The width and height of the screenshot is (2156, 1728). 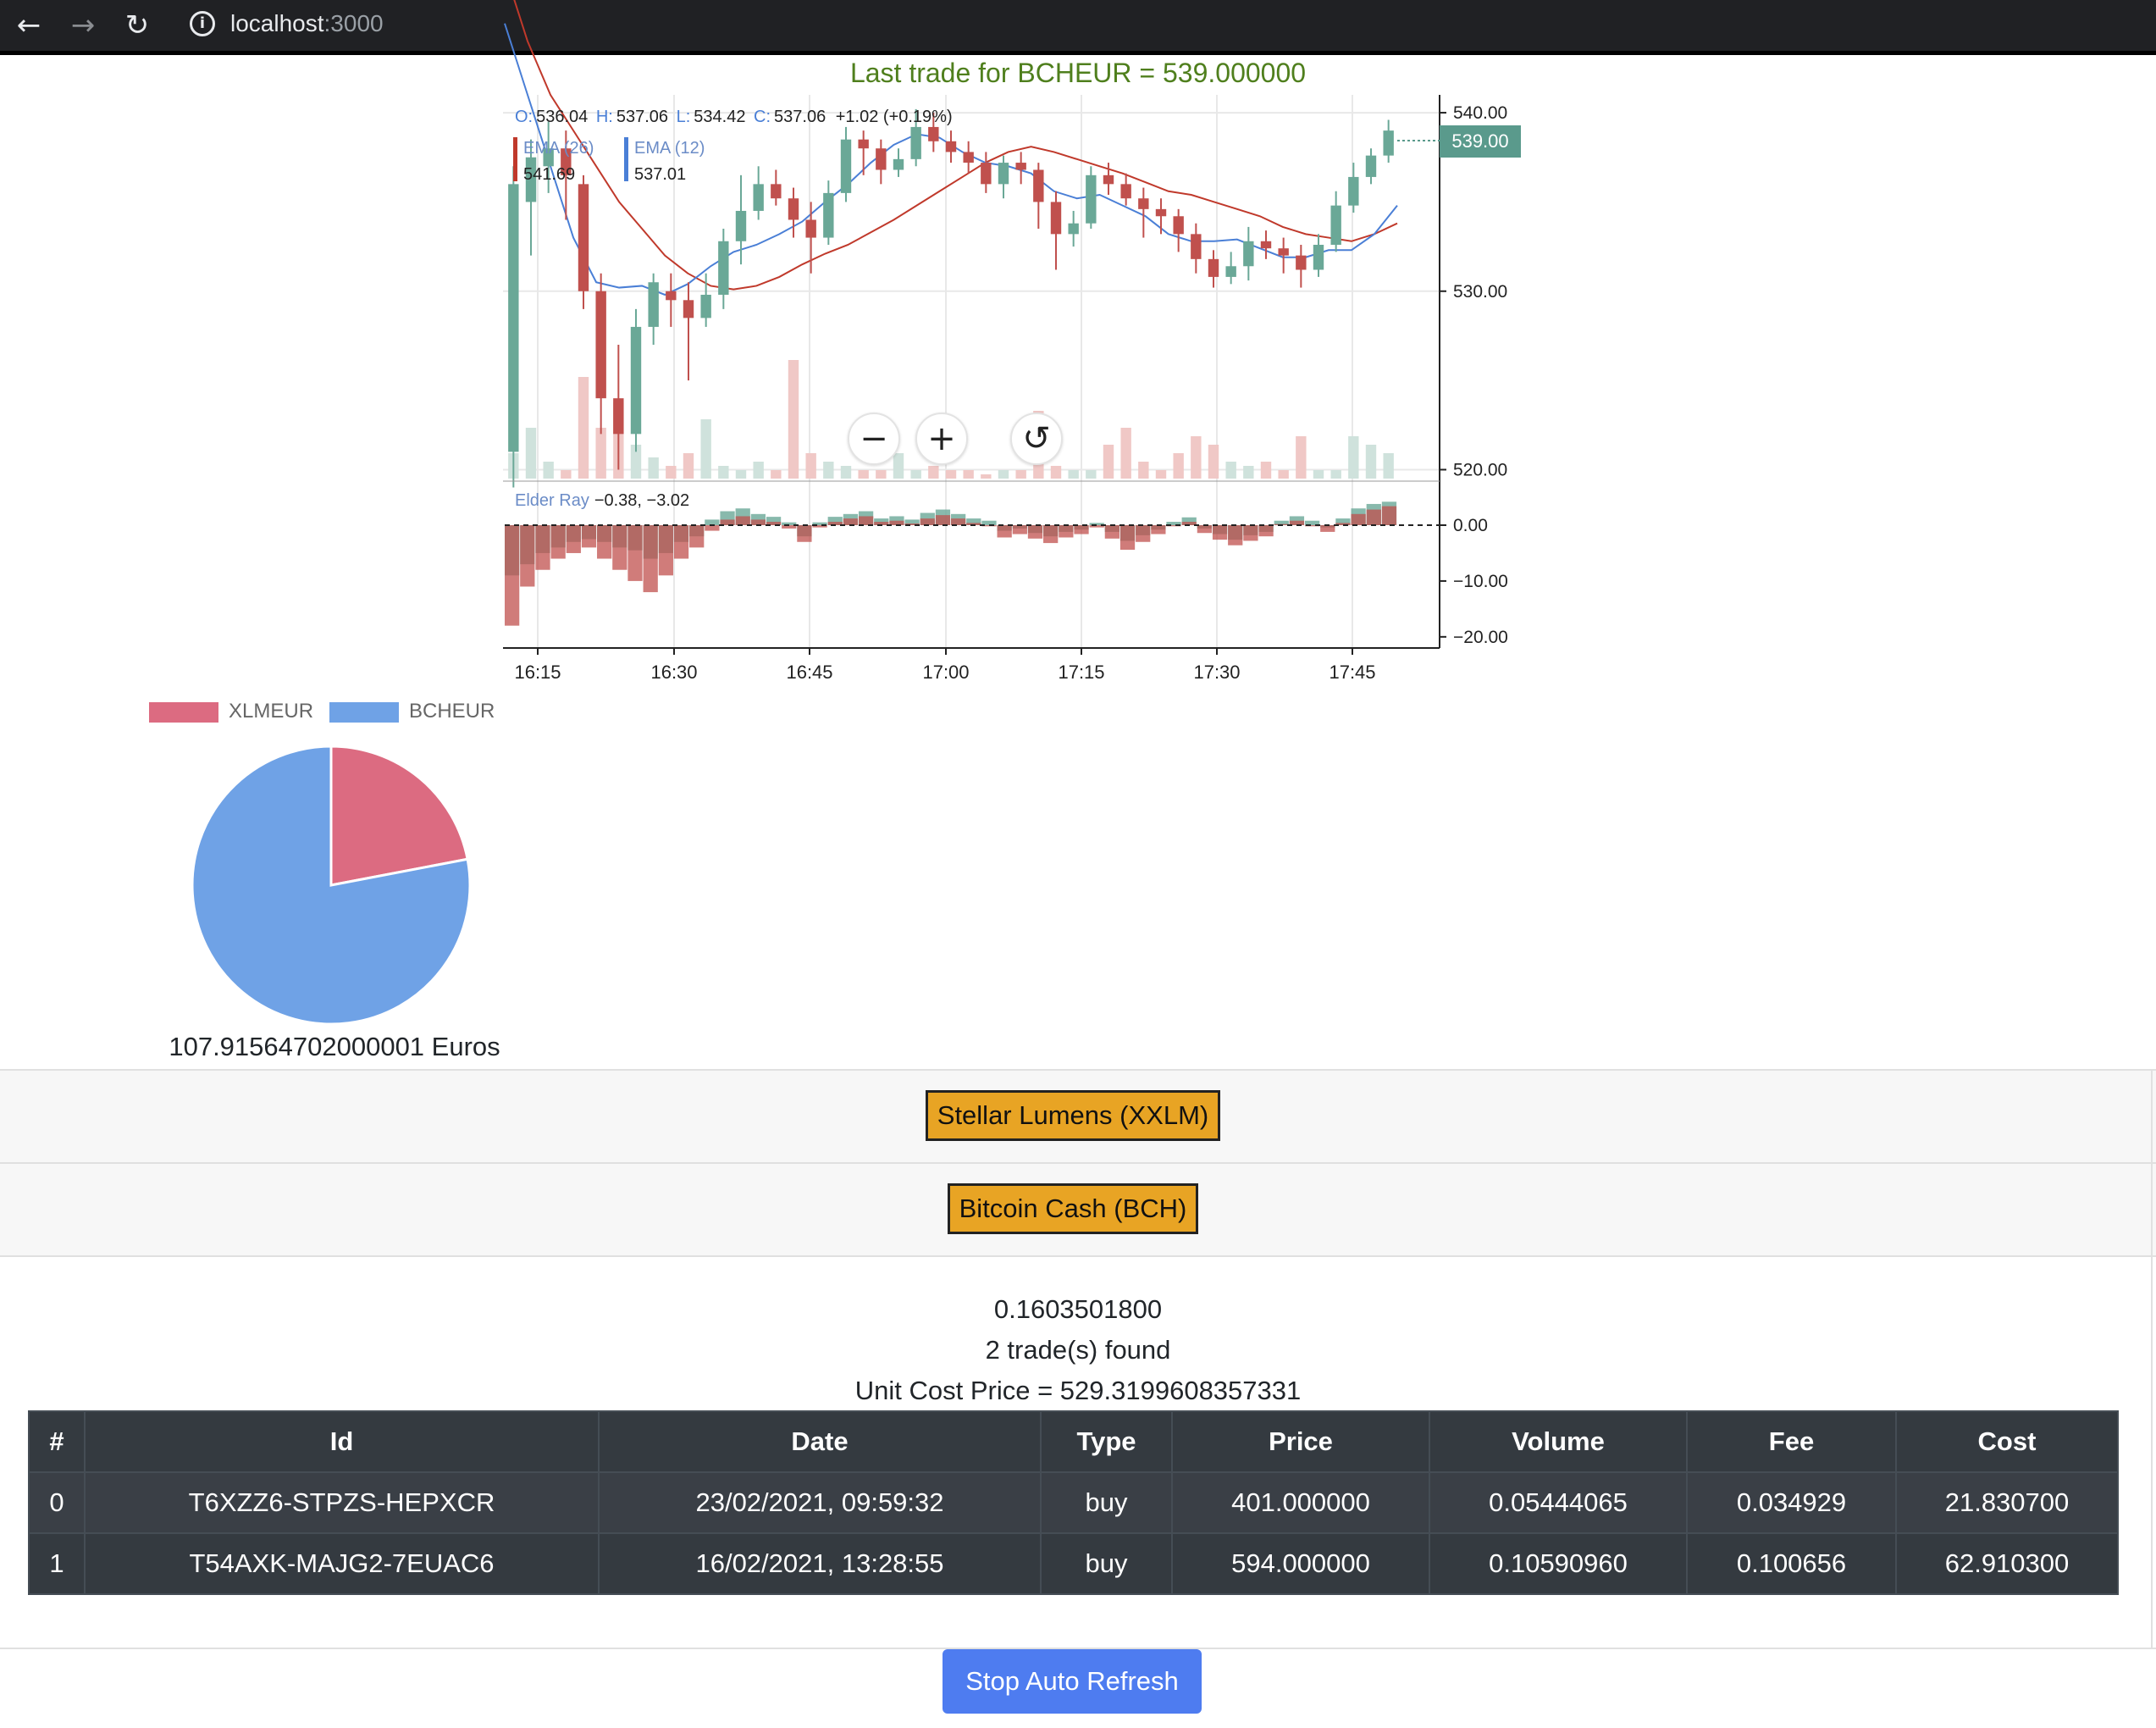 I want to click on reset-icon: ↺, so click(x=1036, y=438).